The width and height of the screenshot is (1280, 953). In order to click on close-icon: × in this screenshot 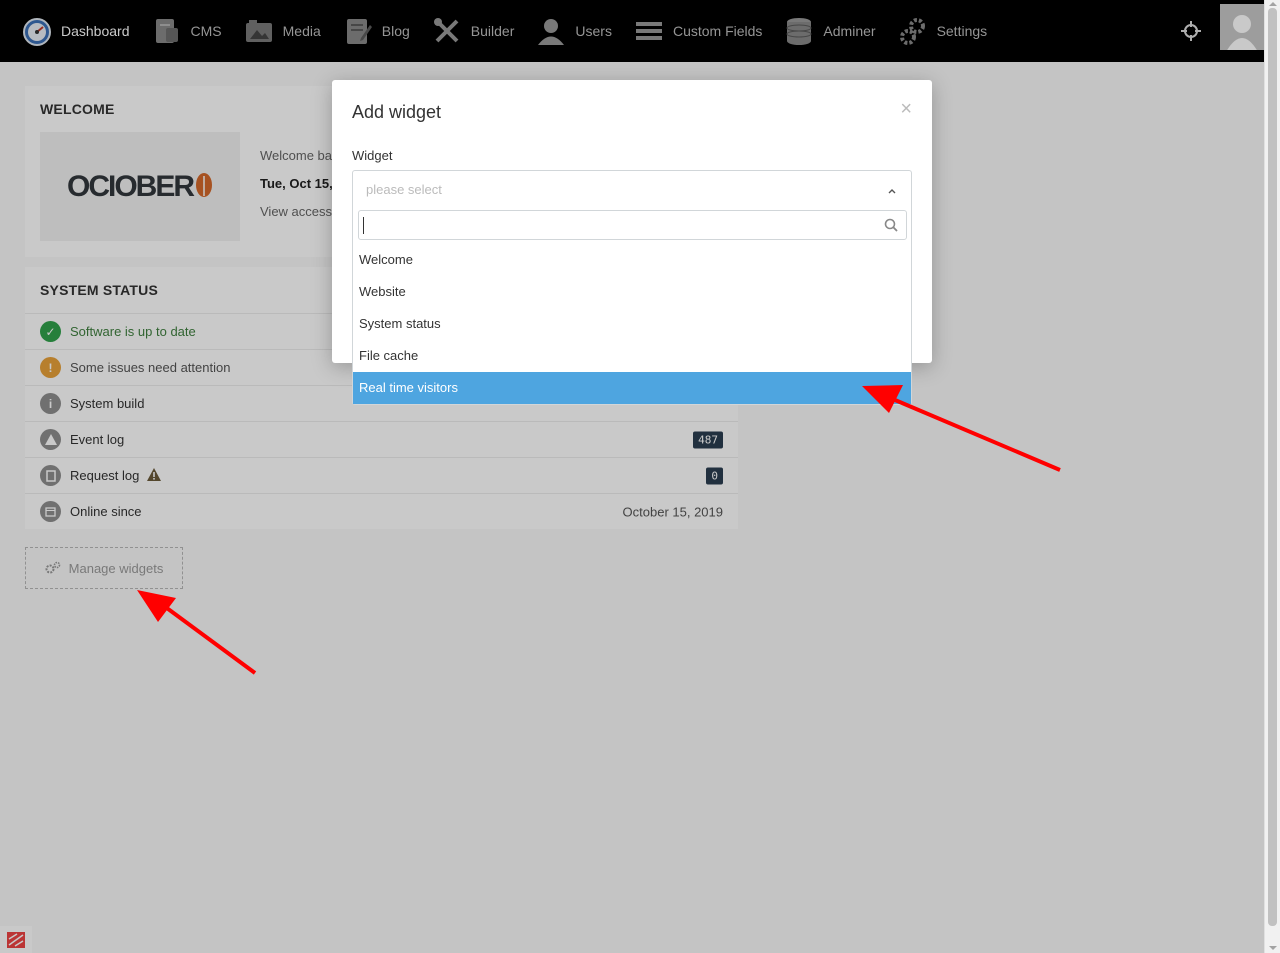, I will do `click(906, 109)`.